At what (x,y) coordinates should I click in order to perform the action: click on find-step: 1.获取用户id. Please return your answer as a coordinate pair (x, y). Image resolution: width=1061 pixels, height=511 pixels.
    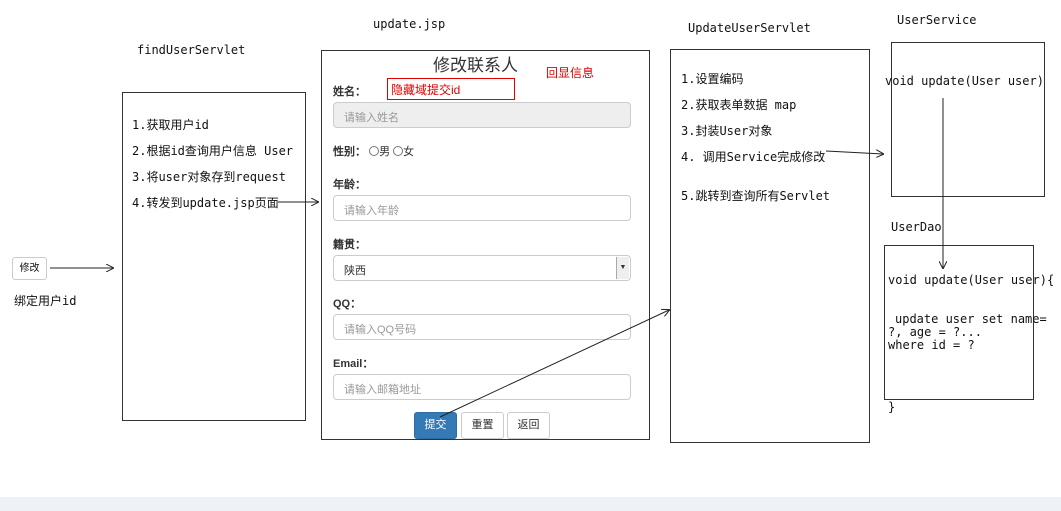
    Looking at the image, I should click on (170, 125).